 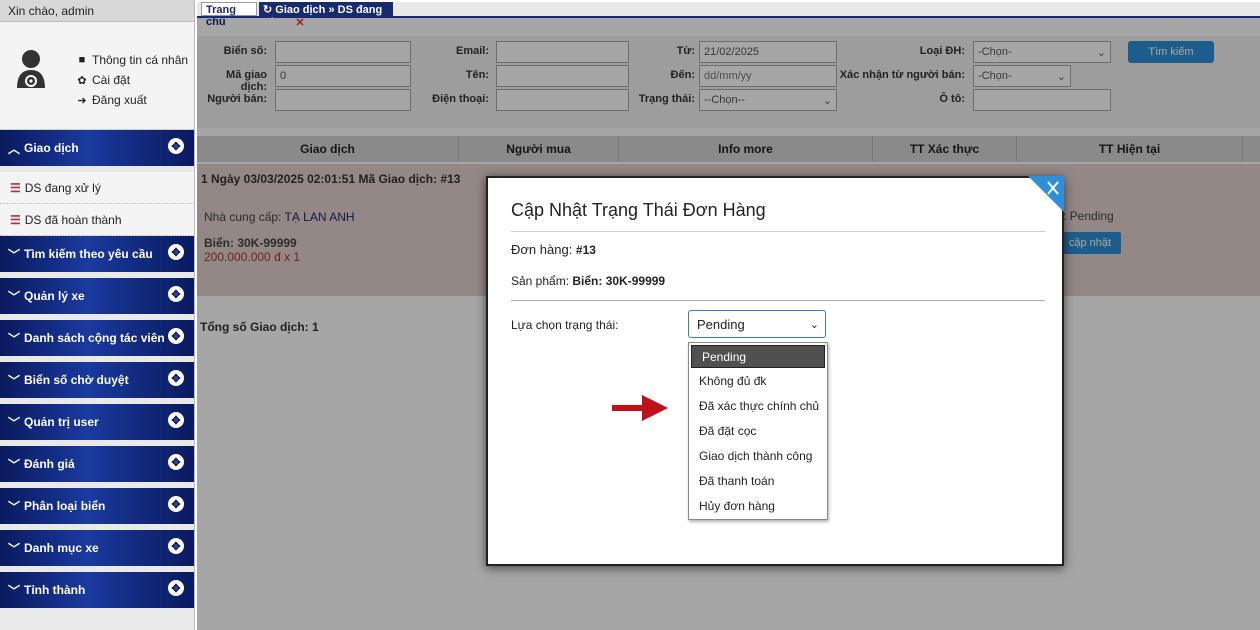 I want to click on sub-item-label: DS đã hoàn thành, so click(x=73, y=219).